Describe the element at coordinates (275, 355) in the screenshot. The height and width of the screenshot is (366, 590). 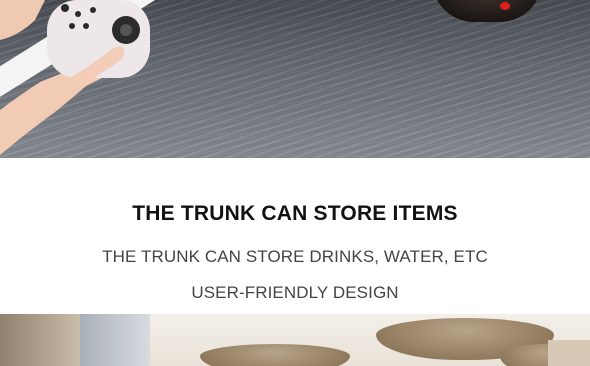
I see `fountain-basin` at that location.